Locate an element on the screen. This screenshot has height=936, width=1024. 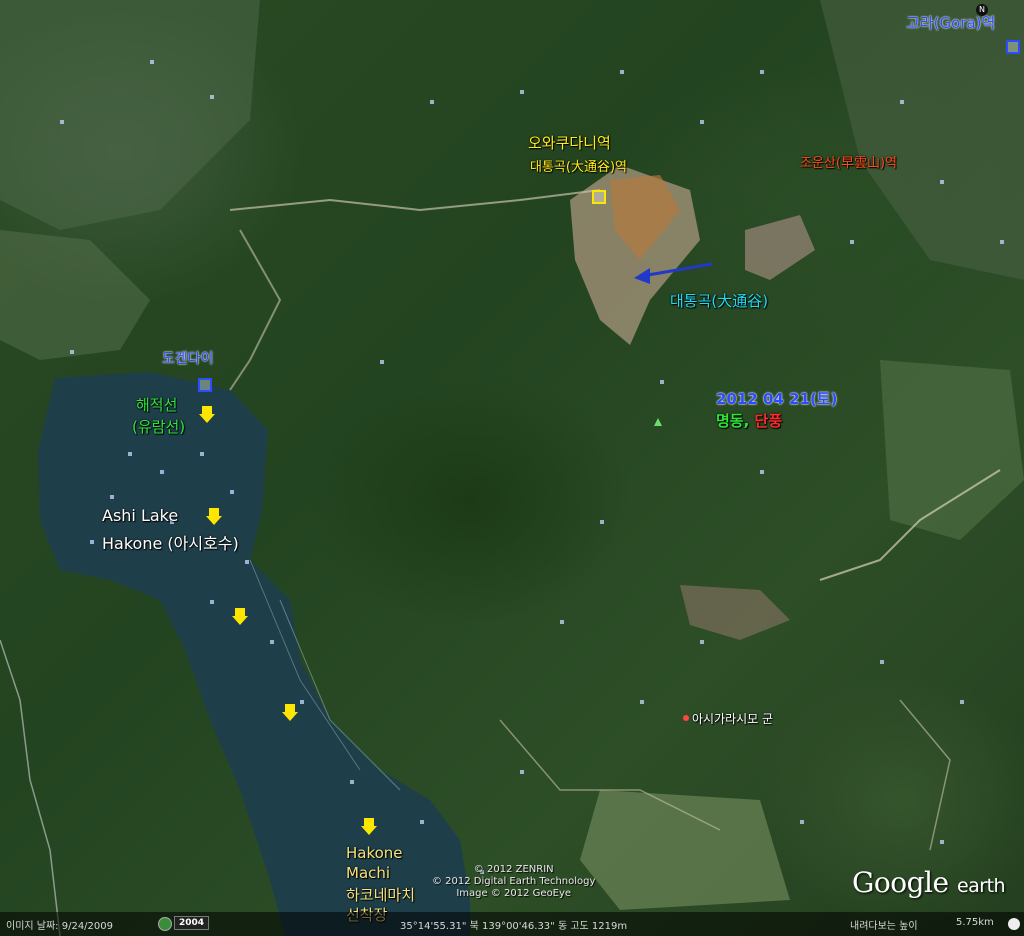
attribution-line: © 2012 Digital Earth Technology is located at coordinates (514, 881).